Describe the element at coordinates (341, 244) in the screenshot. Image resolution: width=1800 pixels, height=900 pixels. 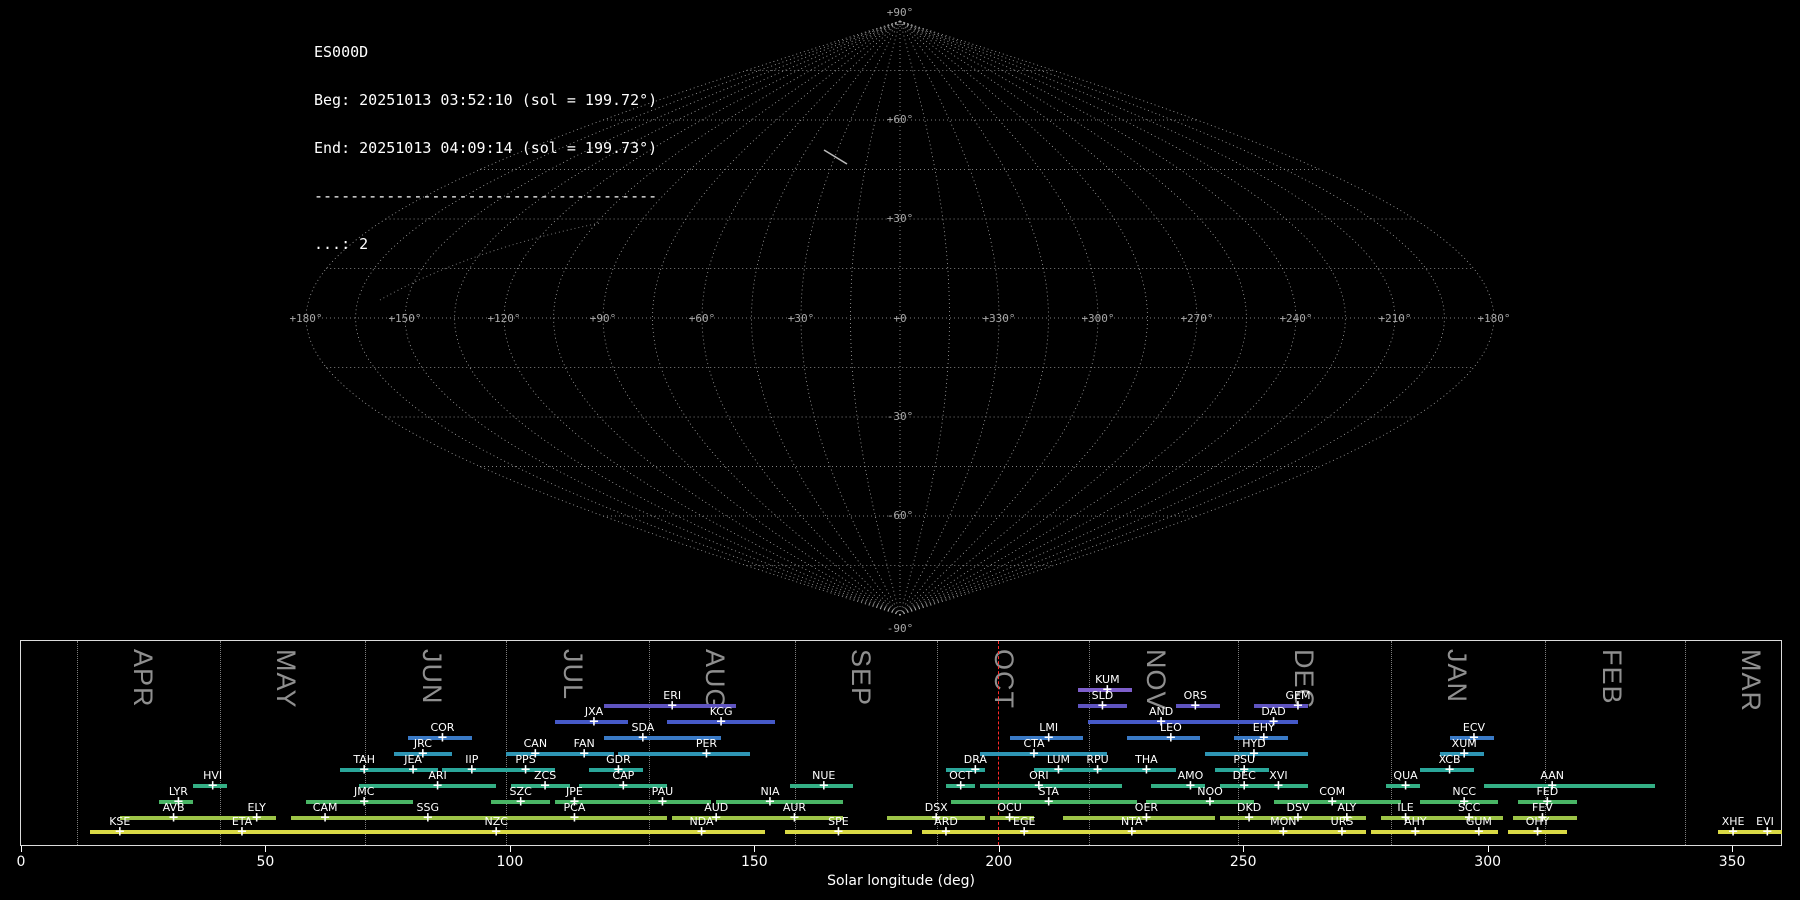
I see `event-count-line: ...: 2` at that location.